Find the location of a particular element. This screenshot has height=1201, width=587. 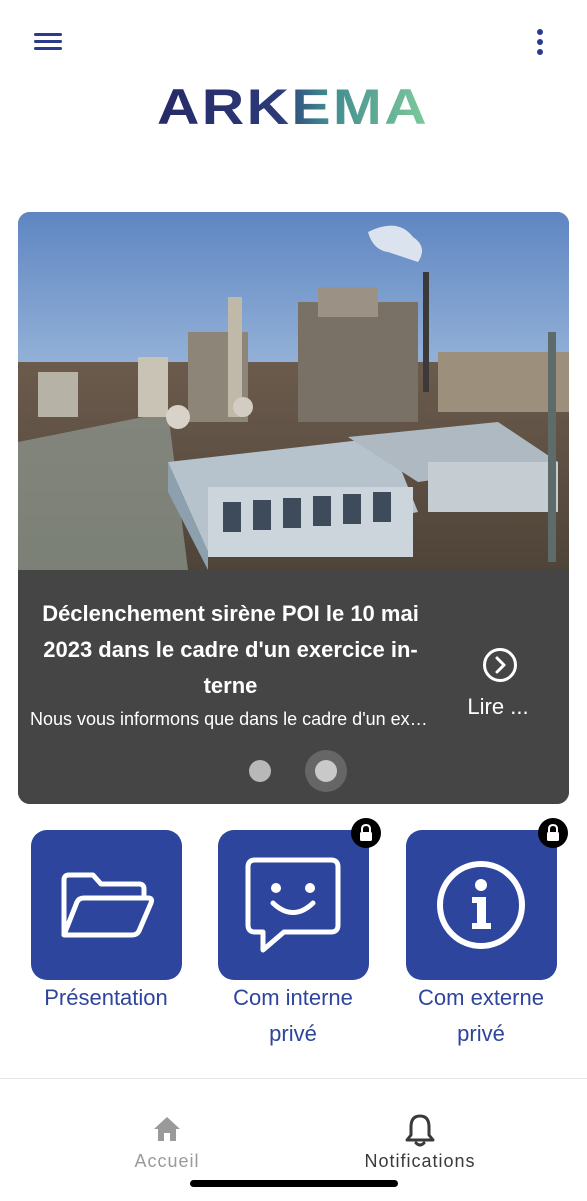

folder-open-icon is located at coordinates (108, 905).